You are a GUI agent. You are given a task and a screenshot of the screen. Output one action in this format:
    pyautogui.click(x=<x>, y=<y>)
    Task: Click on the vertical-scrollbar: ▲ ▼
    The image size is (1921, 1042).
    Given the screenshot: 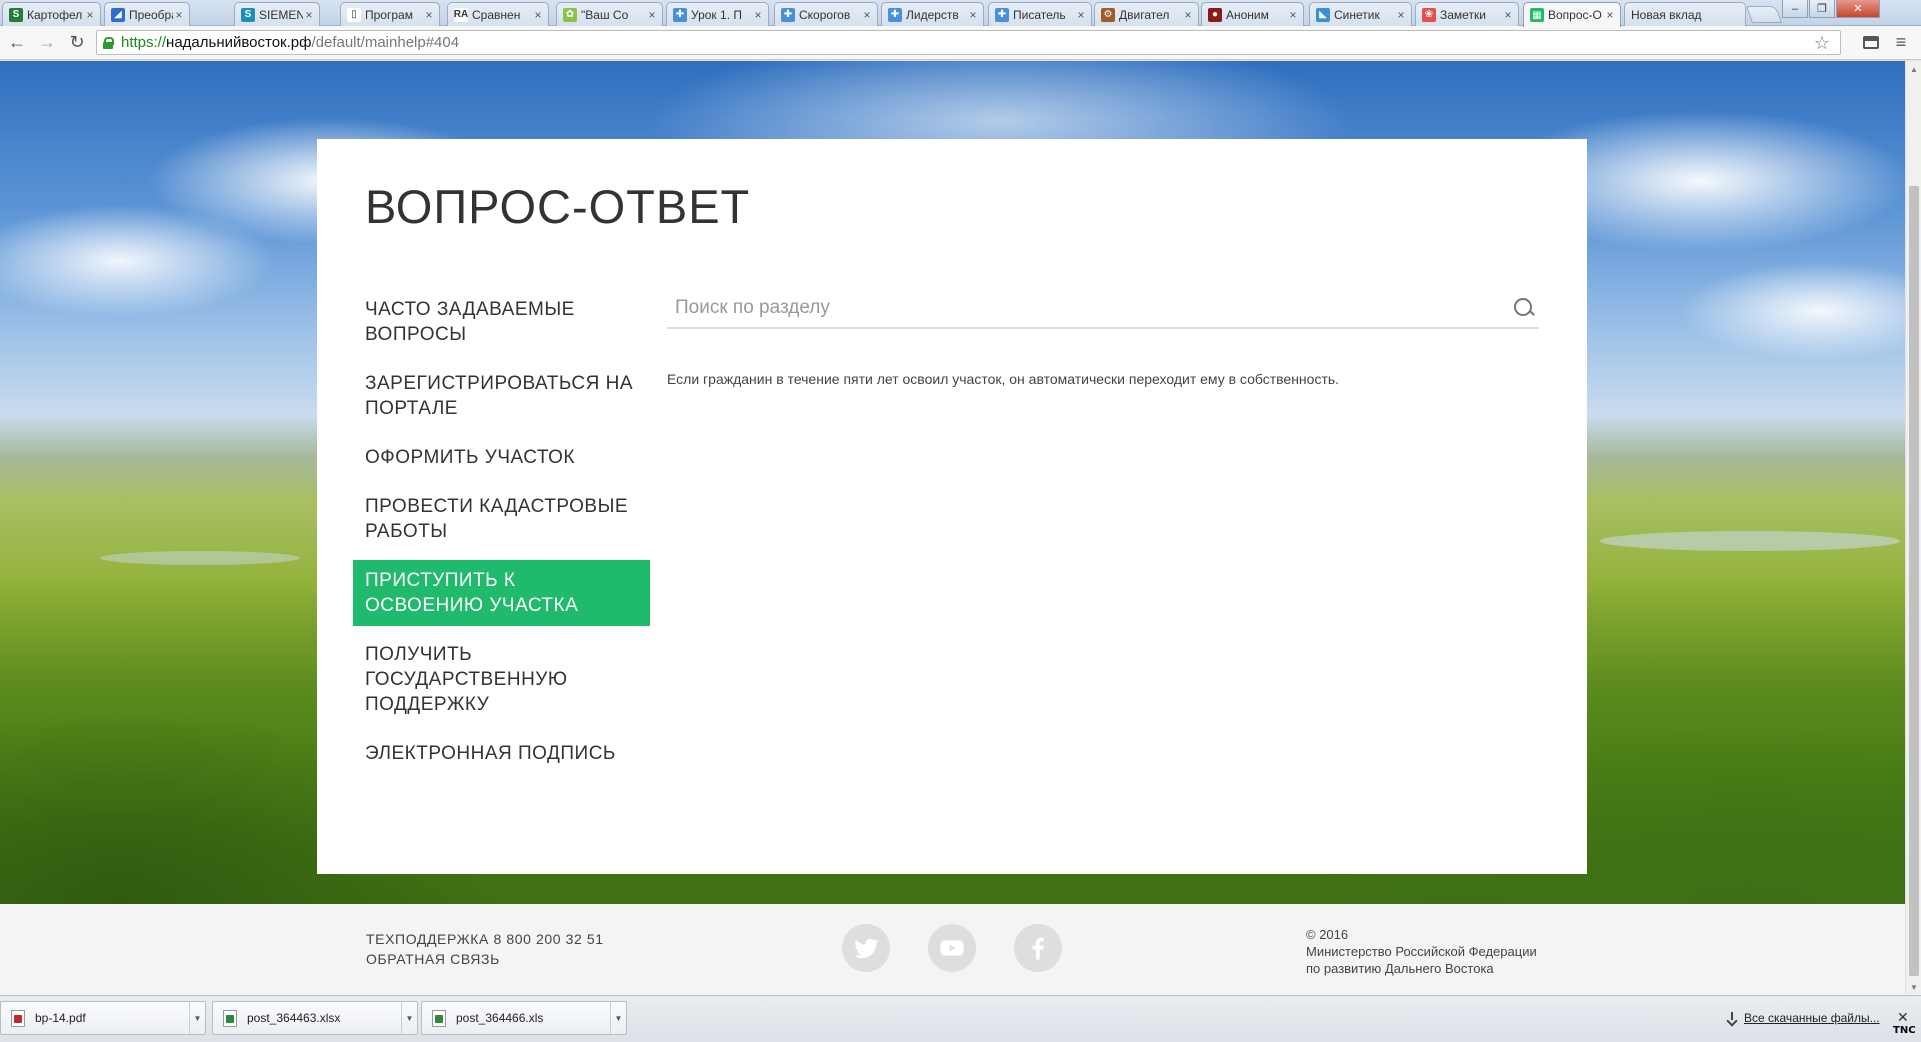 What is the action you would take?
    pyautogui.click(x=1913, y=528)
    